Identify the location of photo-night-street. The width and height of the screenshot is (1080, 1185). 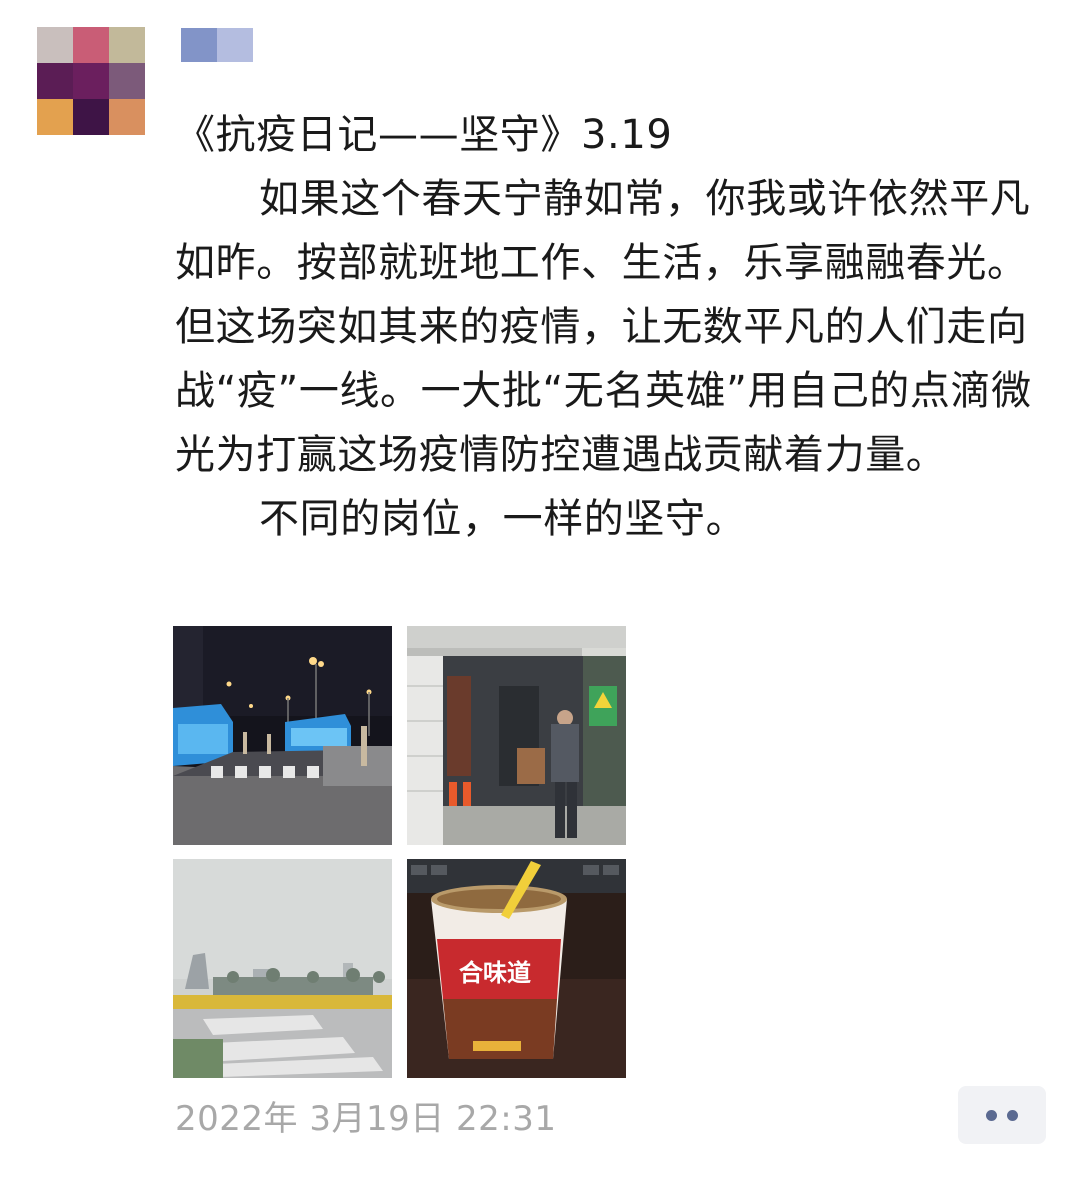
(282, 735).